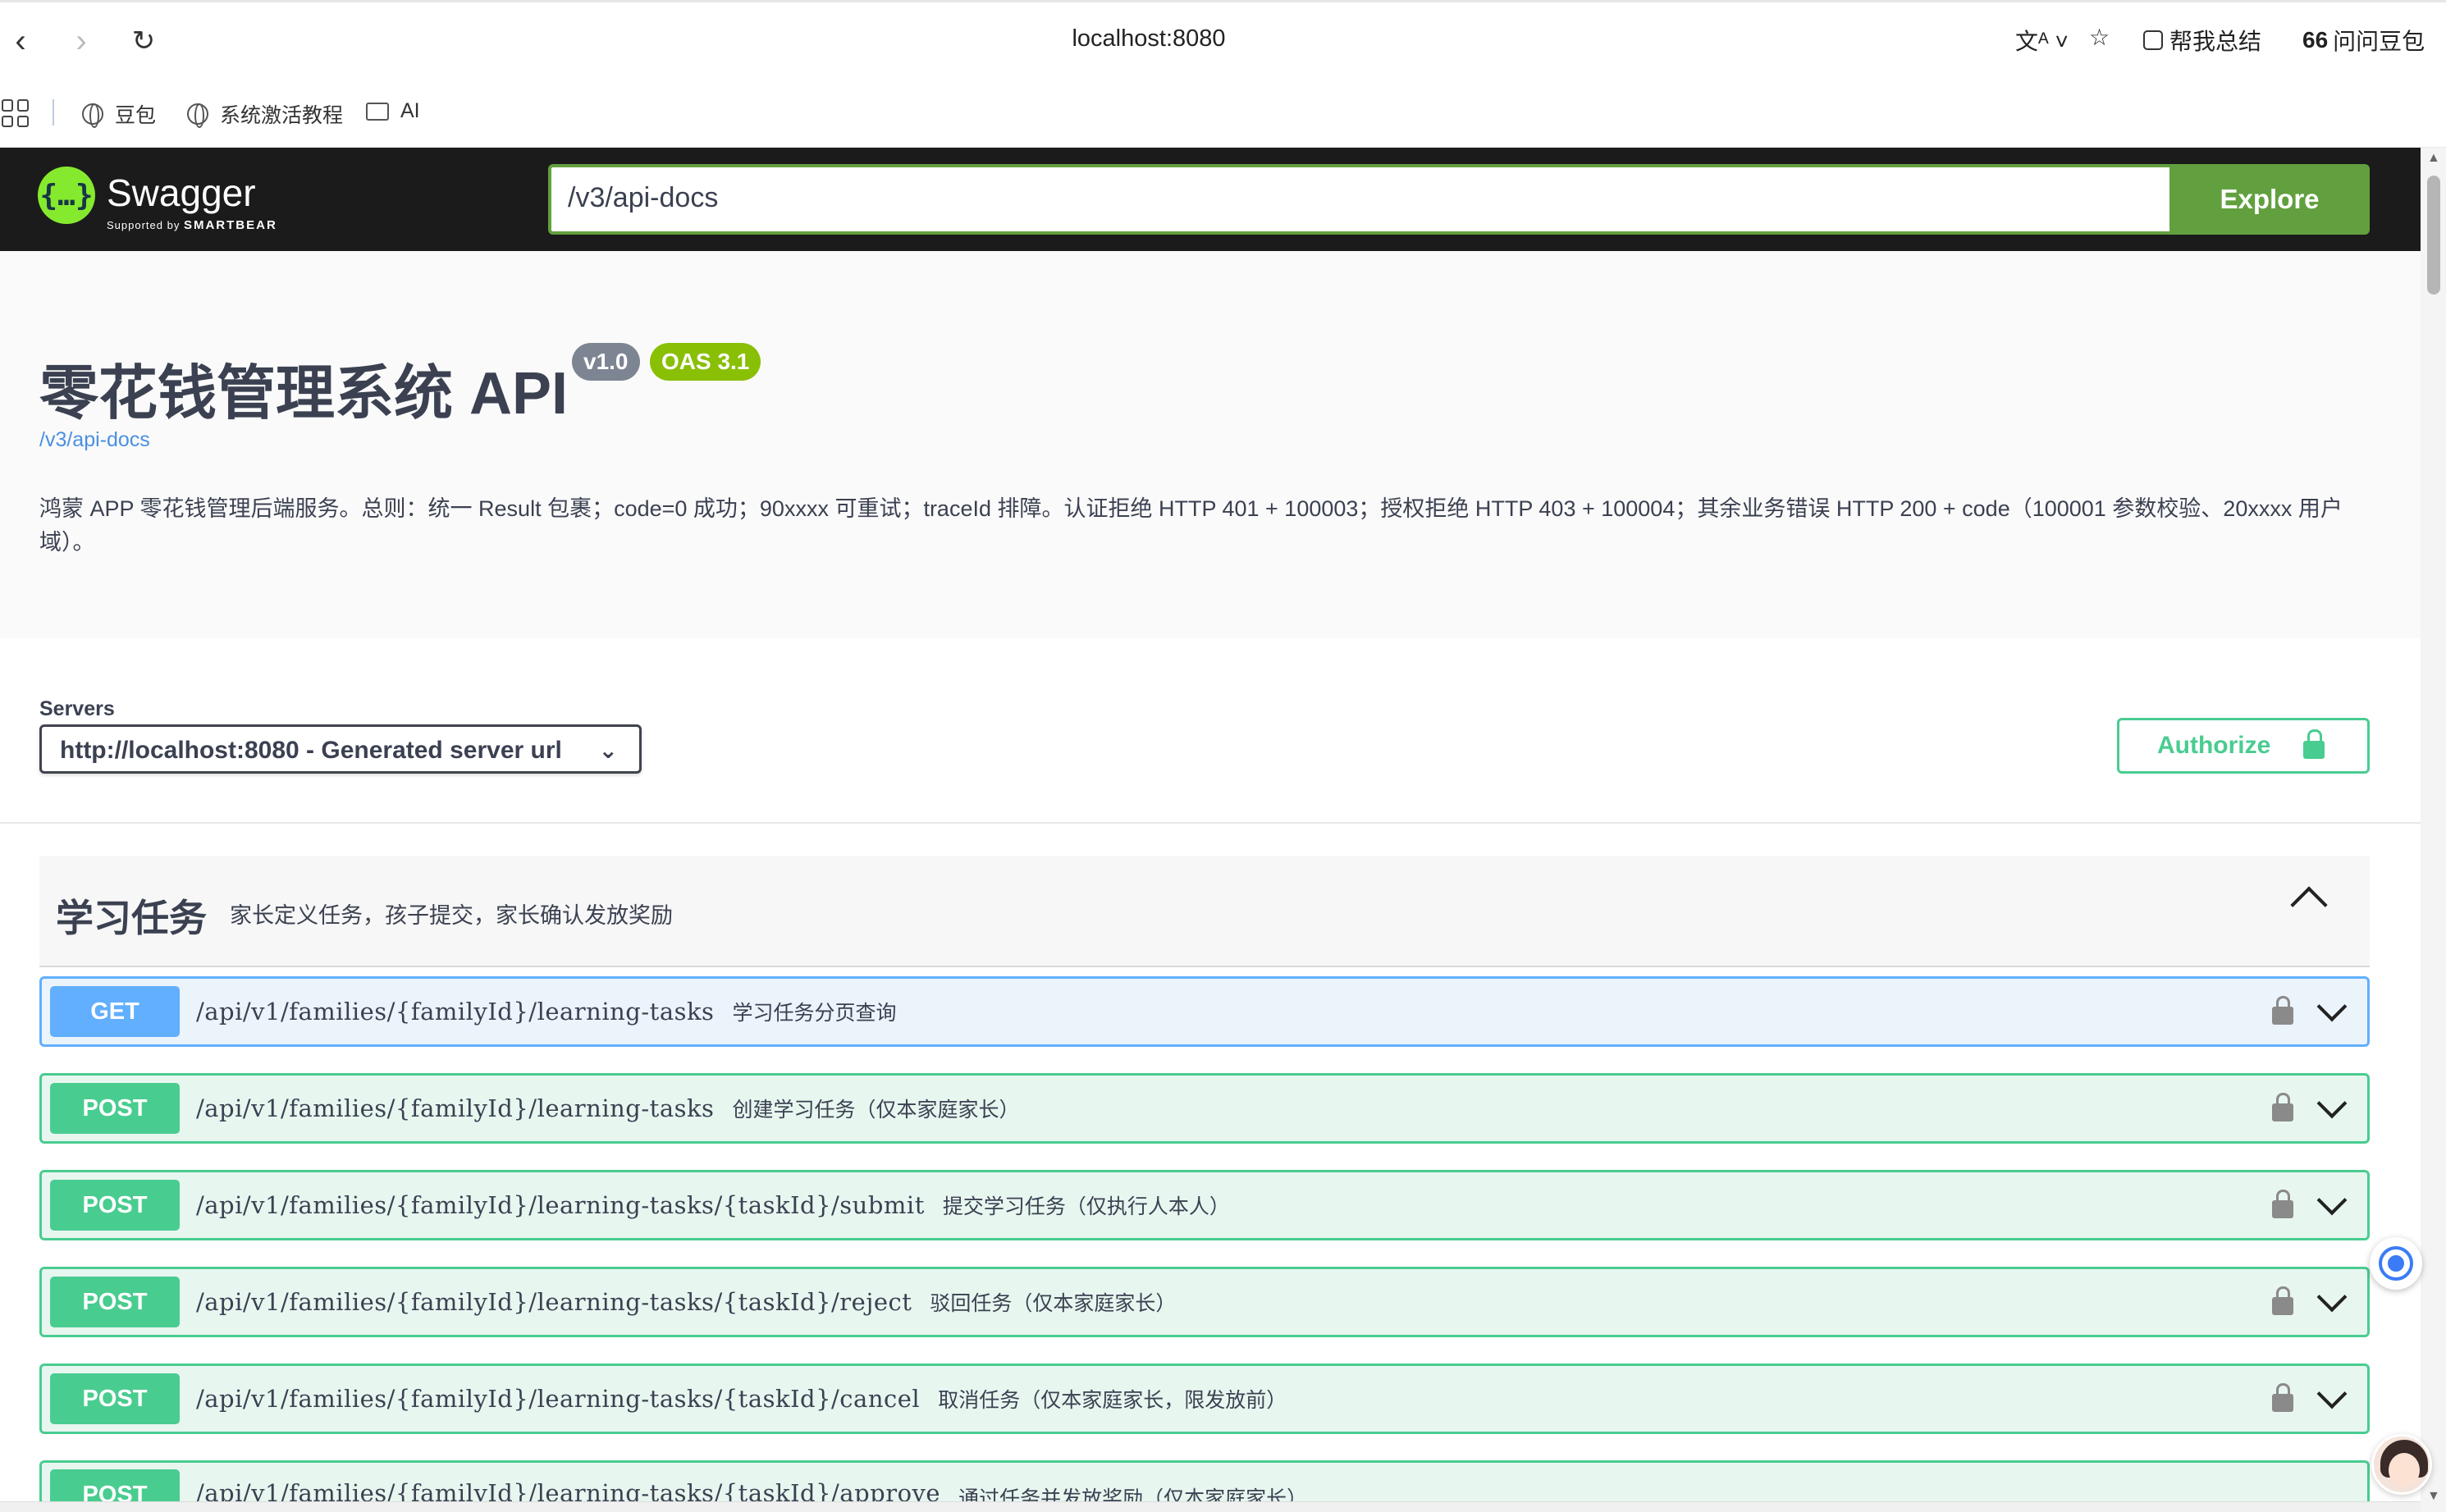  Describe the element at coordinates (1223, 114) in the screenshot. I see `bookmarks-bar: 豆包 系统激活教程 AI` at that location.